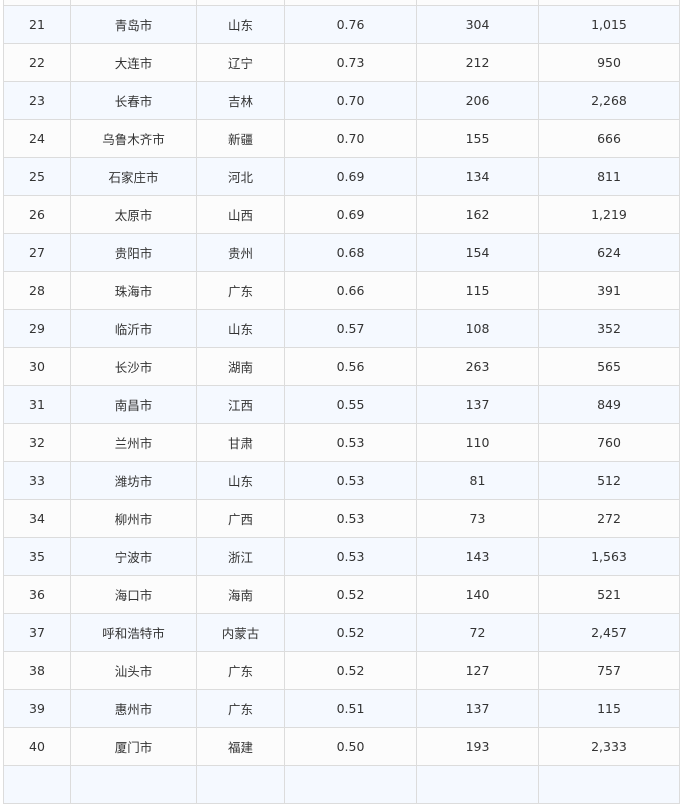 The width and height of the screenshot is (682, 804). Describe the element at coordinates (609, 290) in the screenshot. I see `value-b-cell: 391` at that location.